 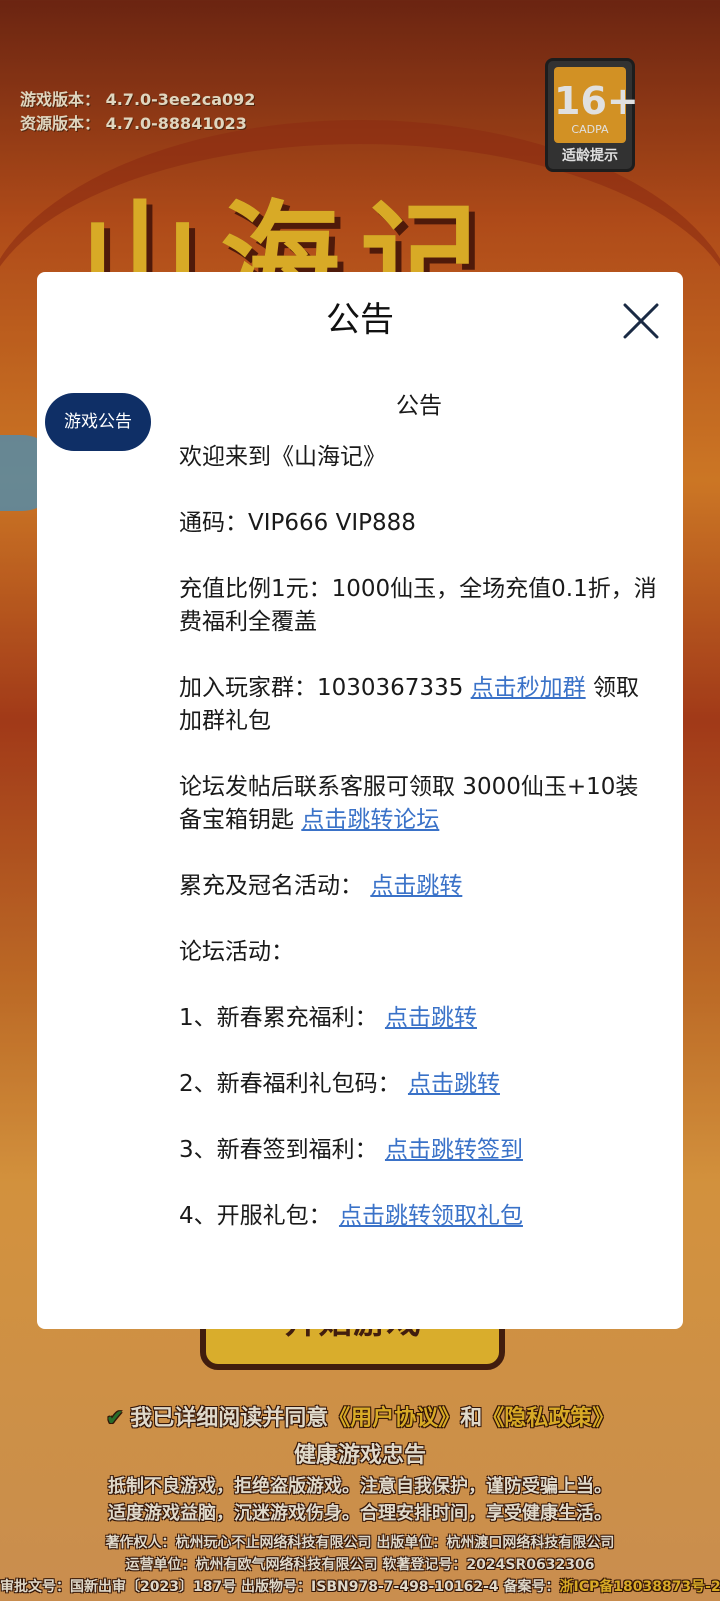 I want to click on accum-link: 点击跳转, so click(x=416, y=886).